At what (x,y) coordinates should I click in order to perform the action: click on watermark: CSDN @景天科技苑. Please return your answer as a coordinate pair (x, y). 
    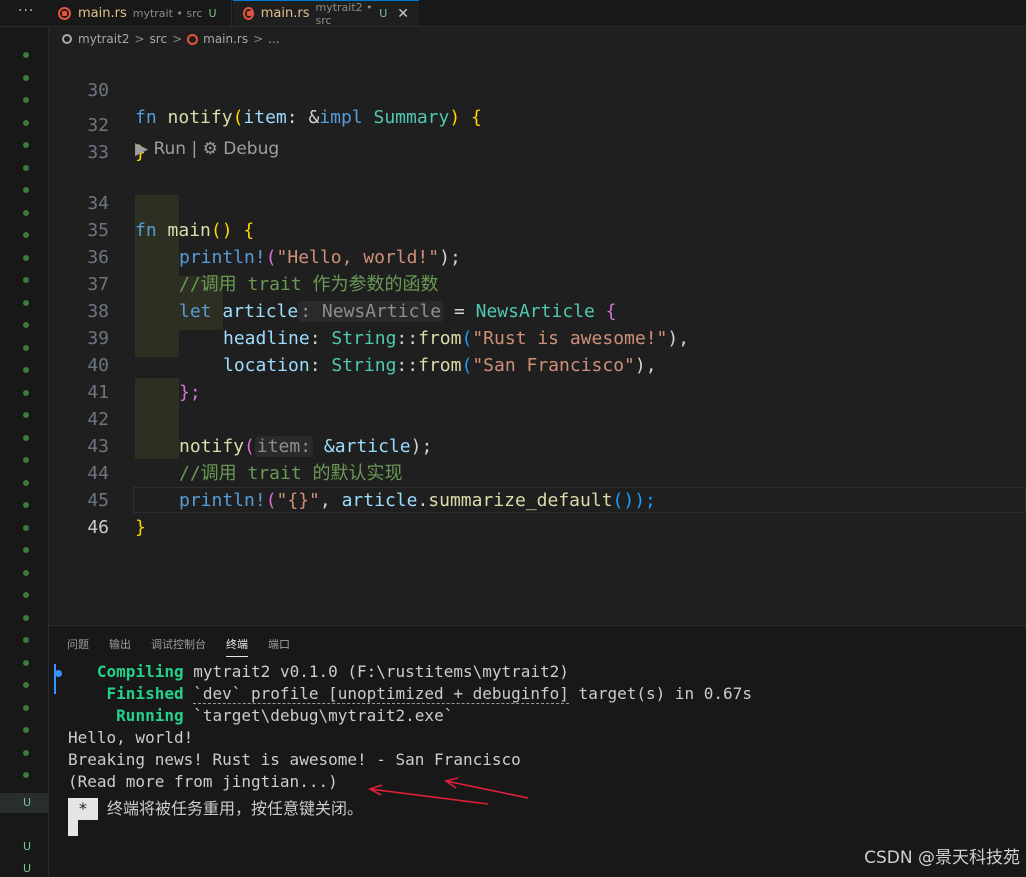
    Looking at the image, I should click on (942, 858).